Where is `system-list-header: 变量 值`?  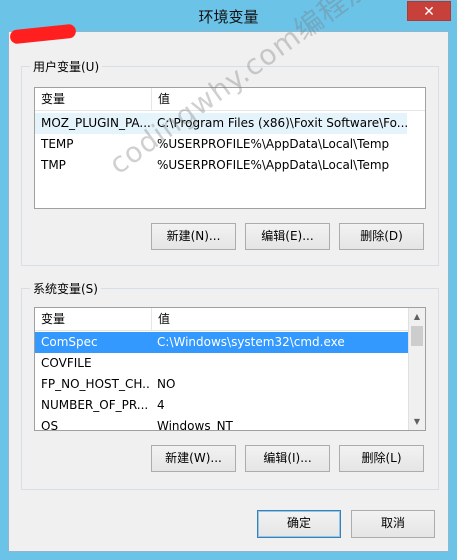
system-list-header: 变量 值 is located at coordinates (230, 319).